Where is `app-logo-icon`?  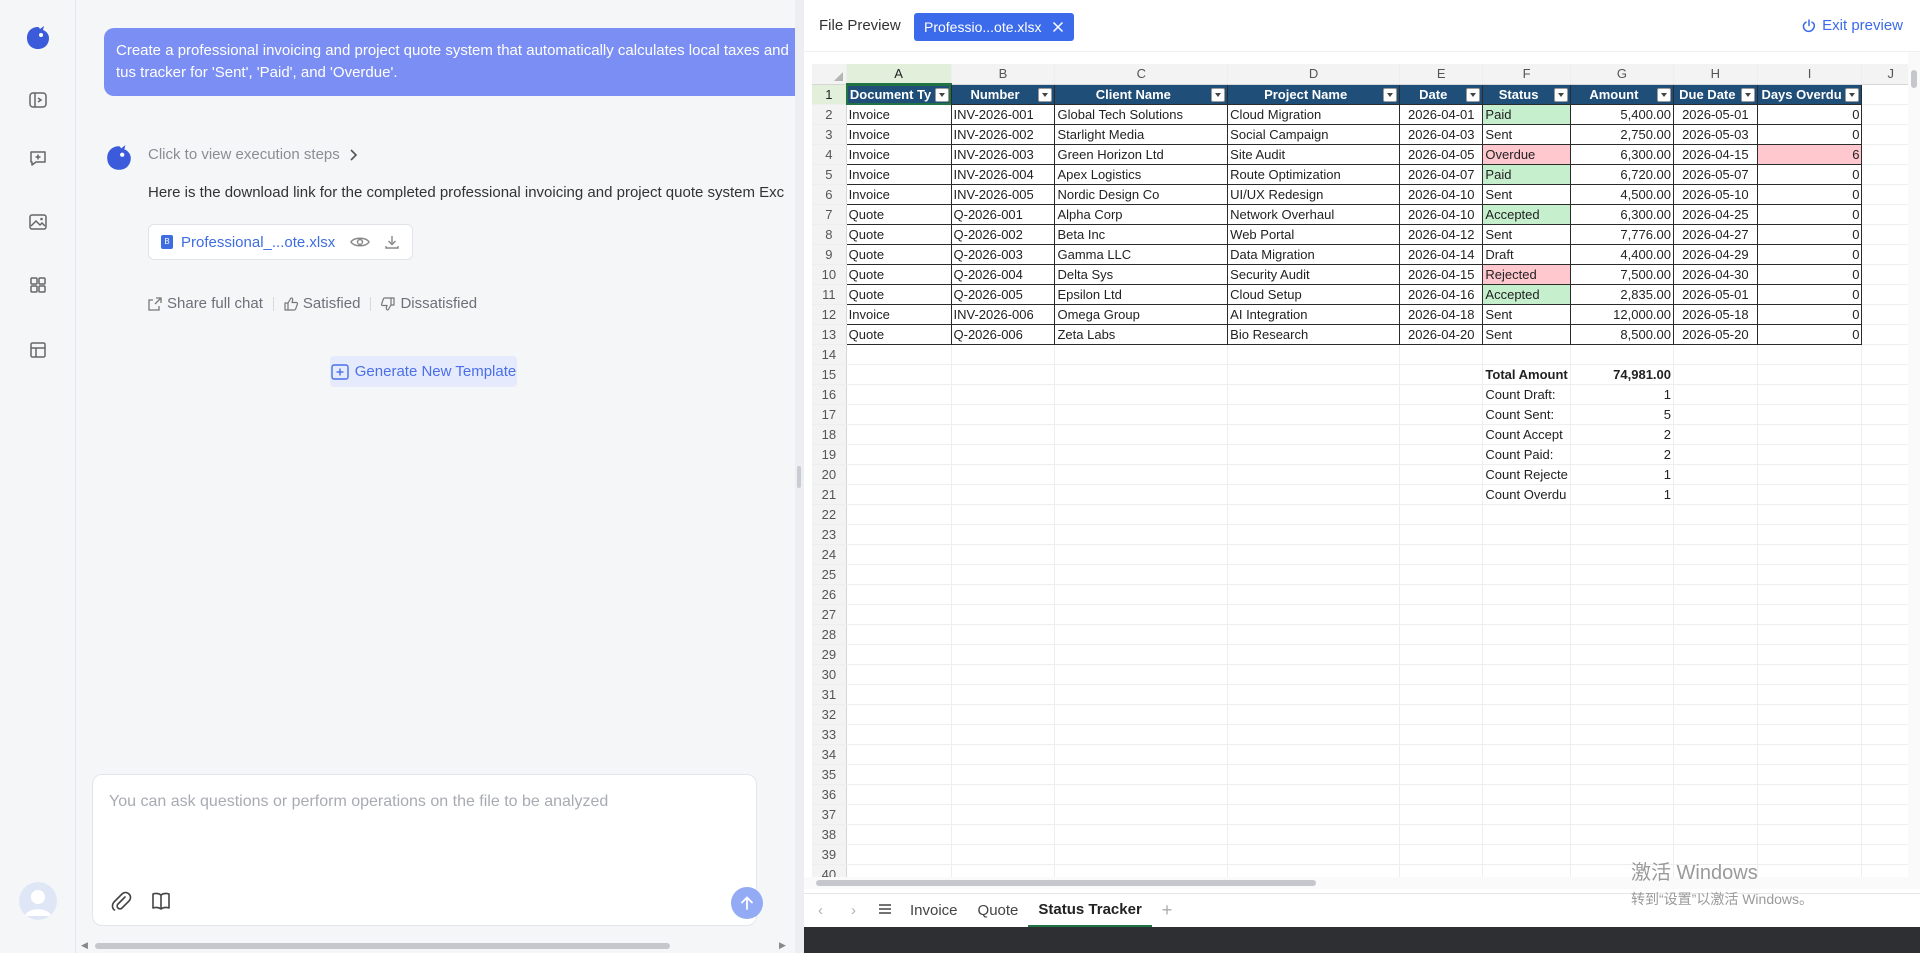
app-logo-icon is located at coordinates (38, 38).